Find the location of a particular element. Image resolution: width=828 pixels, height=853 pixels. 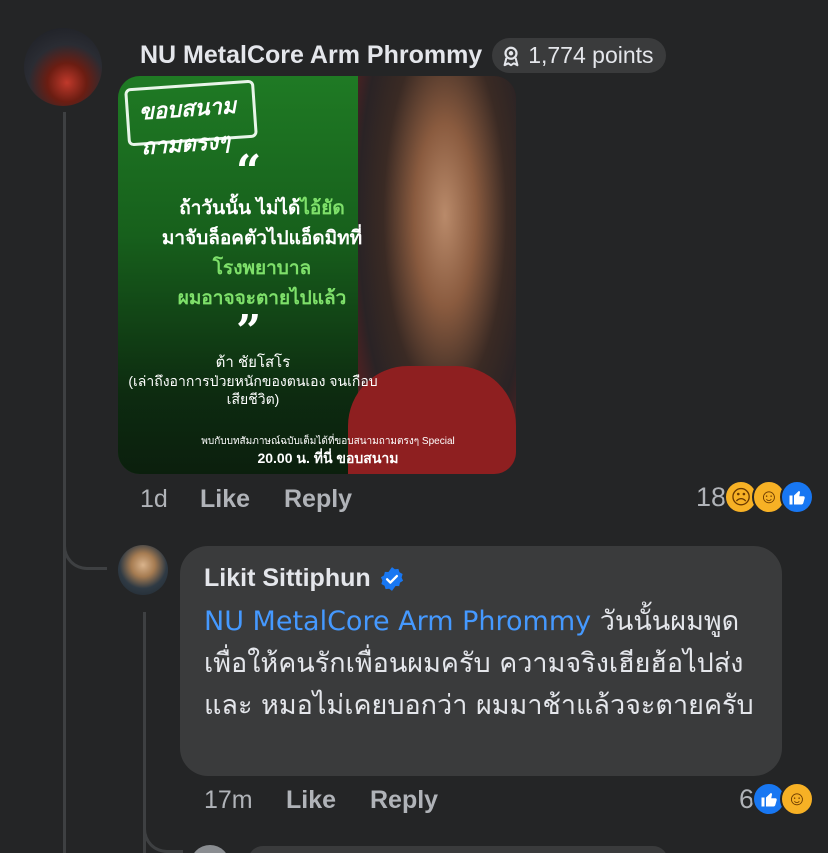

reply-reactions: 6 ☺ is located at coordinates (776, 799).